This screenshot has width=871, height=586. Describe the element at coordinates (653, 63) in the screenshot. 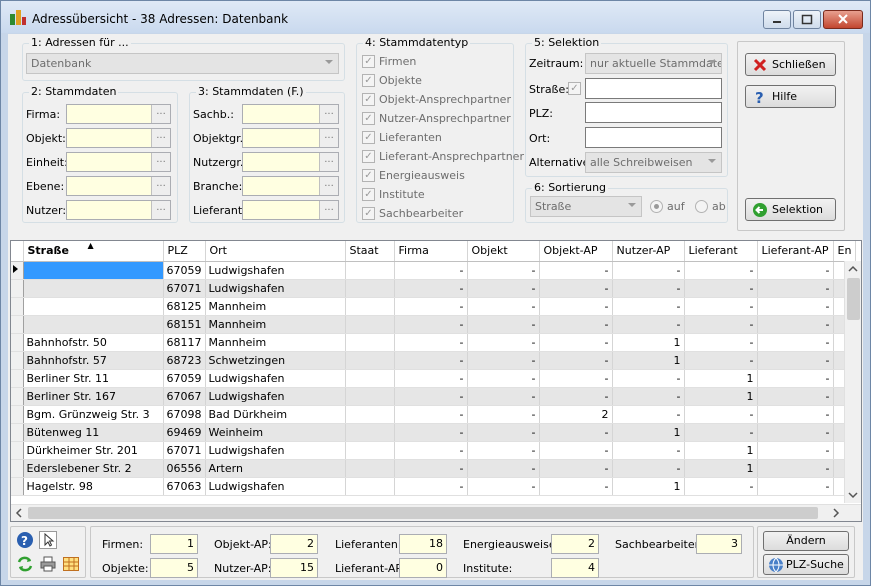

I see `zeitraum-combo: nur aktuelle Stammdaten` at that location.